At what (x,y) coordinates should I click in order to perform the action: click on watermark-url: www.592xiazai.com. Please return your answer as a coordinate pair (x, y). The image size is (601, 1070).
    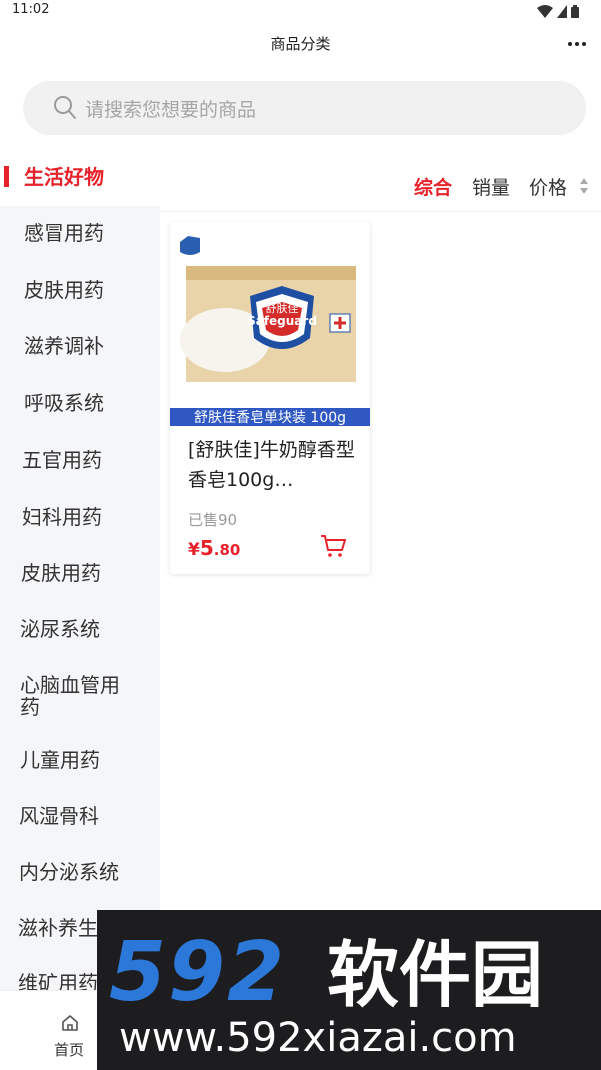
    Looking at the image, I should click on (318, 1038).